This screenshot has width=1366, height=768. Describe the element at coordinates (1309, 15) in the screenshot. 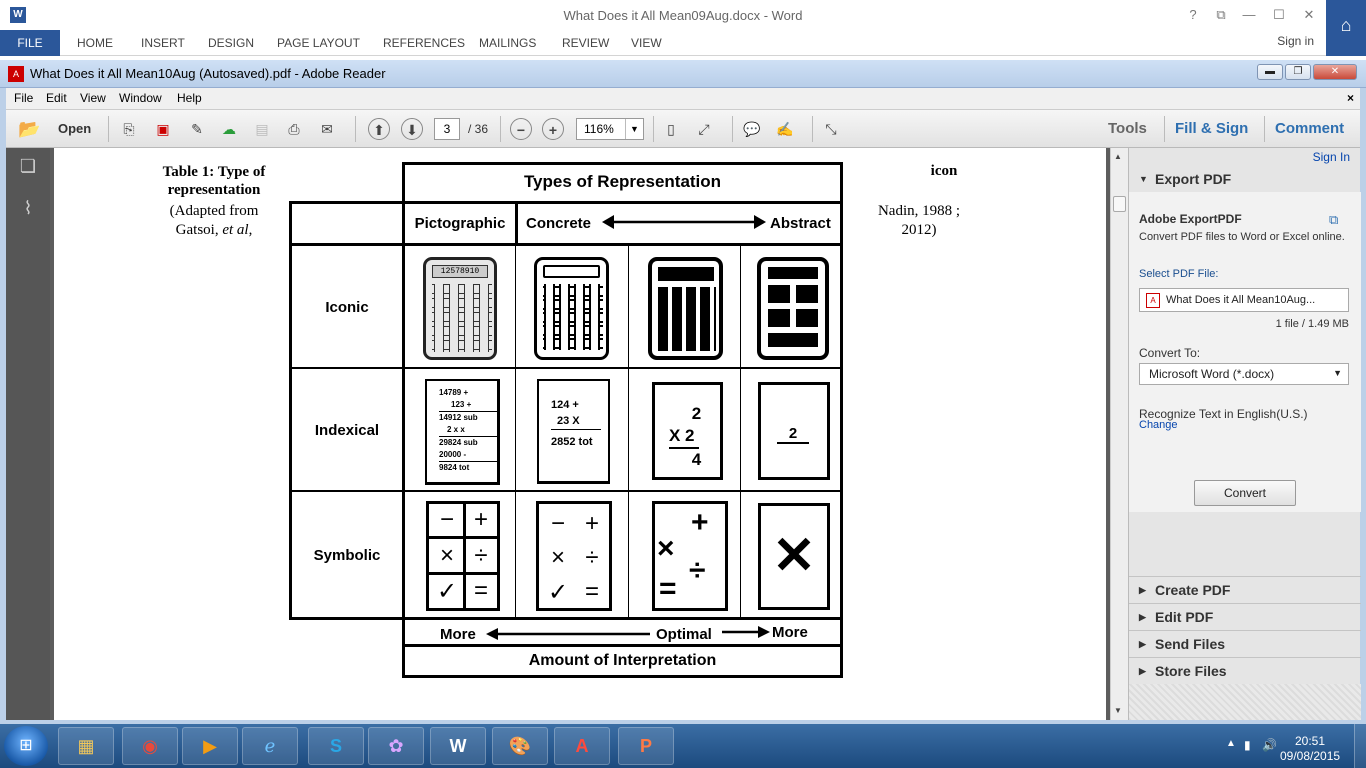

I see `close-icon: ✕` at that location.